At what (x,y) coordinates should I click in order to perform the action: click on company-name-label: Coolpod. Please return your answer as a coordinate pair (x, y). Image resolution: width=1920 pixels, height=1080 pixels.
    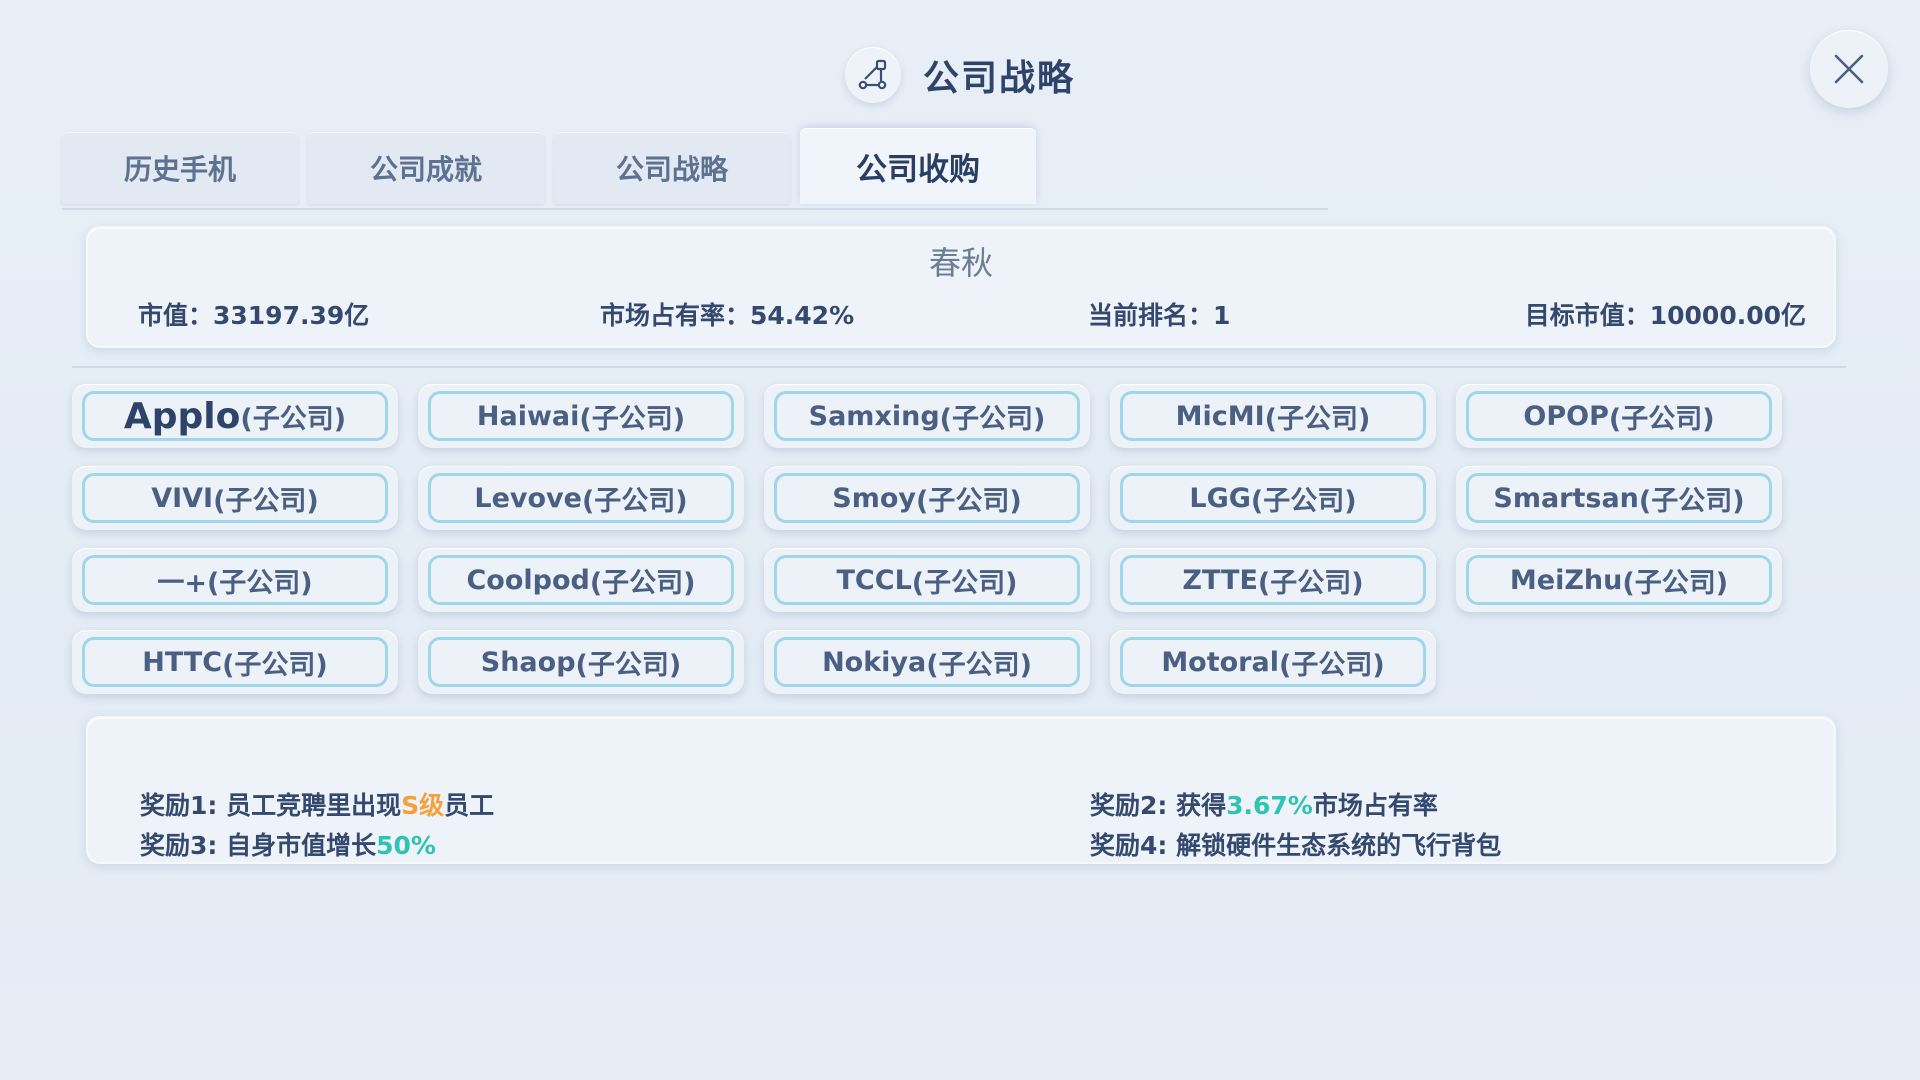
    Looking at the image, I should click on (528, 580).